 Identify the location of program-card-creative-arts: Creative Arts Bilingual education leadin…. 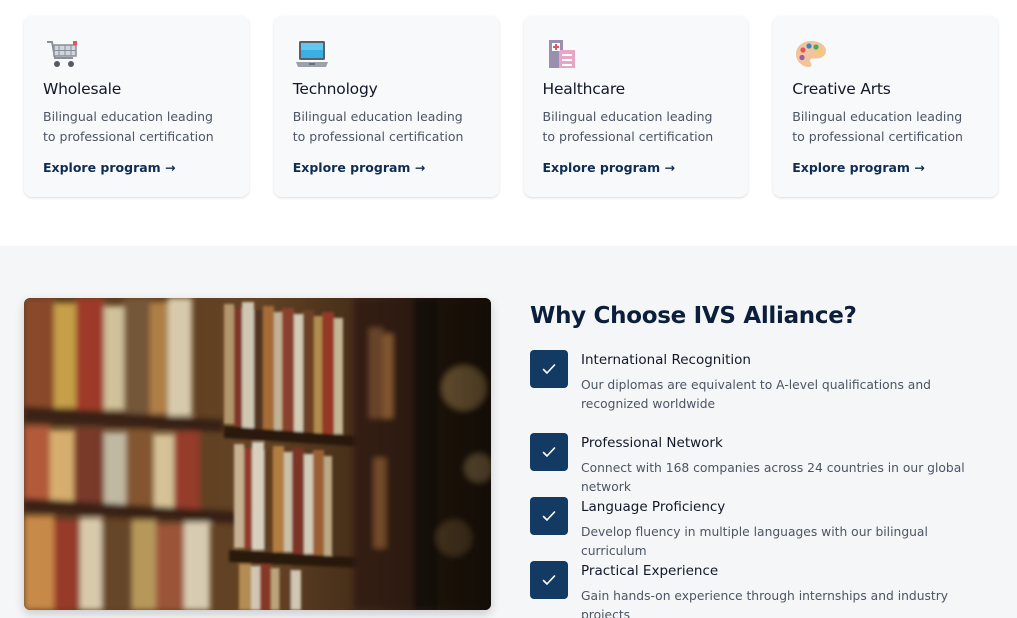
(885, 106).